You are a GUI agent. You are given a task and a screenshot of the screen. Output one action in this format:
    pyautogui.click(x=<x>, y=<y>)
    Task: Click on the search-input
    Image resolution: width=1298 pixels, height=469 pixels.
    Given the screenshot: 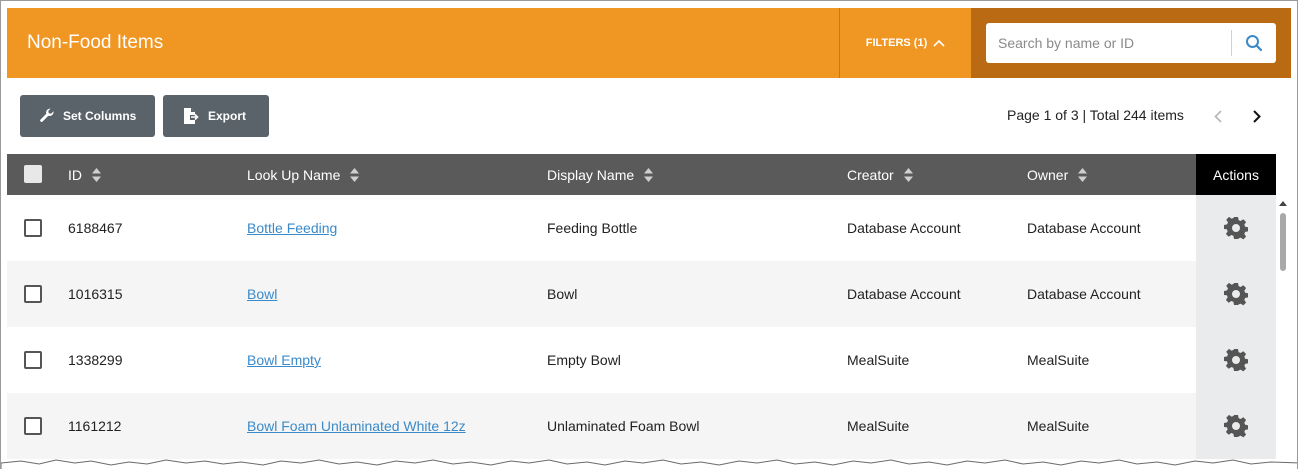 What is the action you would take?
    pyautogui.click(x=1108, y=43)
    